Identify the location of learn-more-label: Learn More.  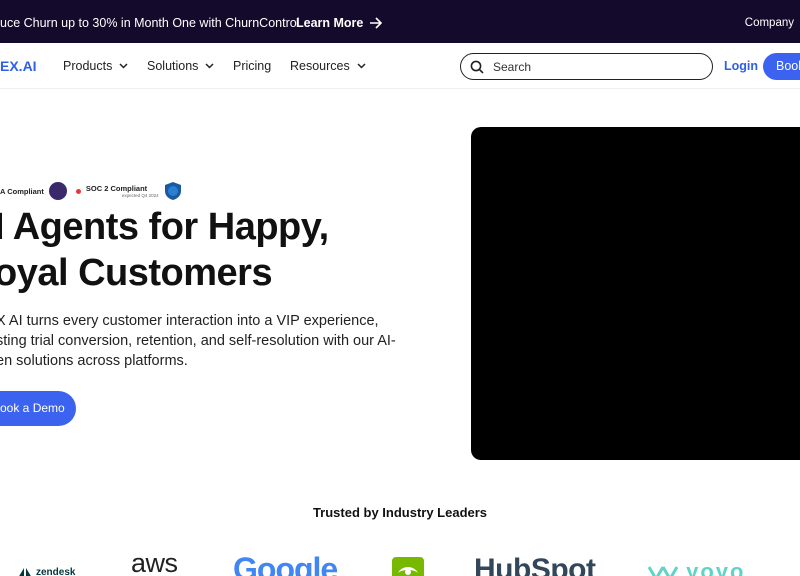
(330, 23).